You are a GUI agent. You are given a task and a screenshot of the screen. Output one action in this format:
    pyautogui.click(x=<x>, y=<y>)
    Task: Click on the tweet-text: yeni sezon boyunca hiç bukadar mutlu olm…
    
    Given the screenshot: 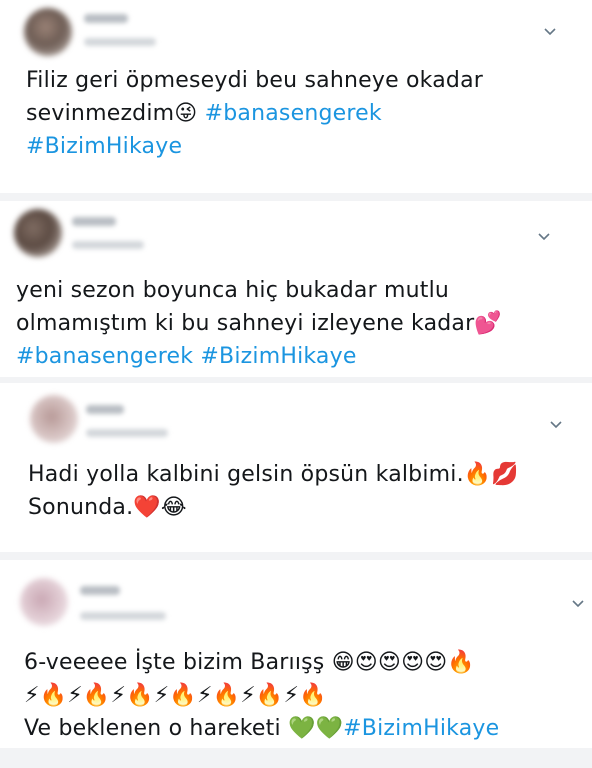 What is the action you would take?
    pyautogui.click(x=259, y=323)
    